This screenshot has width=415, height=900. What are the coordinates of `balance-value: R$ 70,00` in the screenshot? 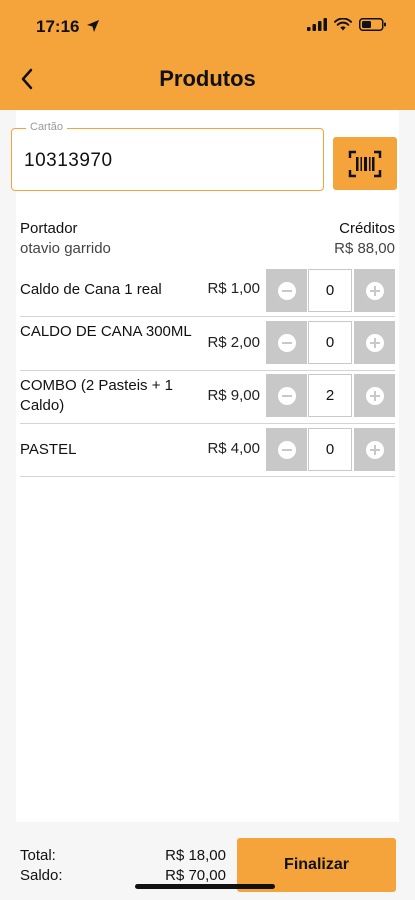 It's located at (195, 875).